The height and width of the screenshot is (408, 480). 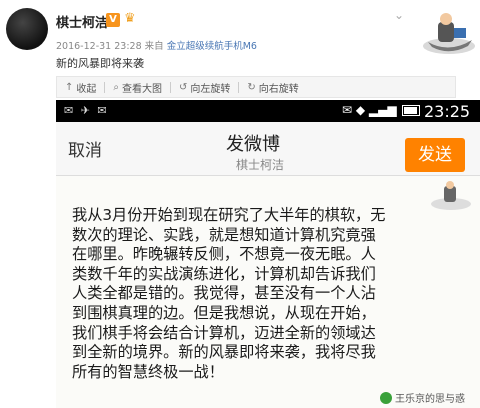 I want to click on view-large-button: ⌕ 查看大图, so click(x=137, y=87).